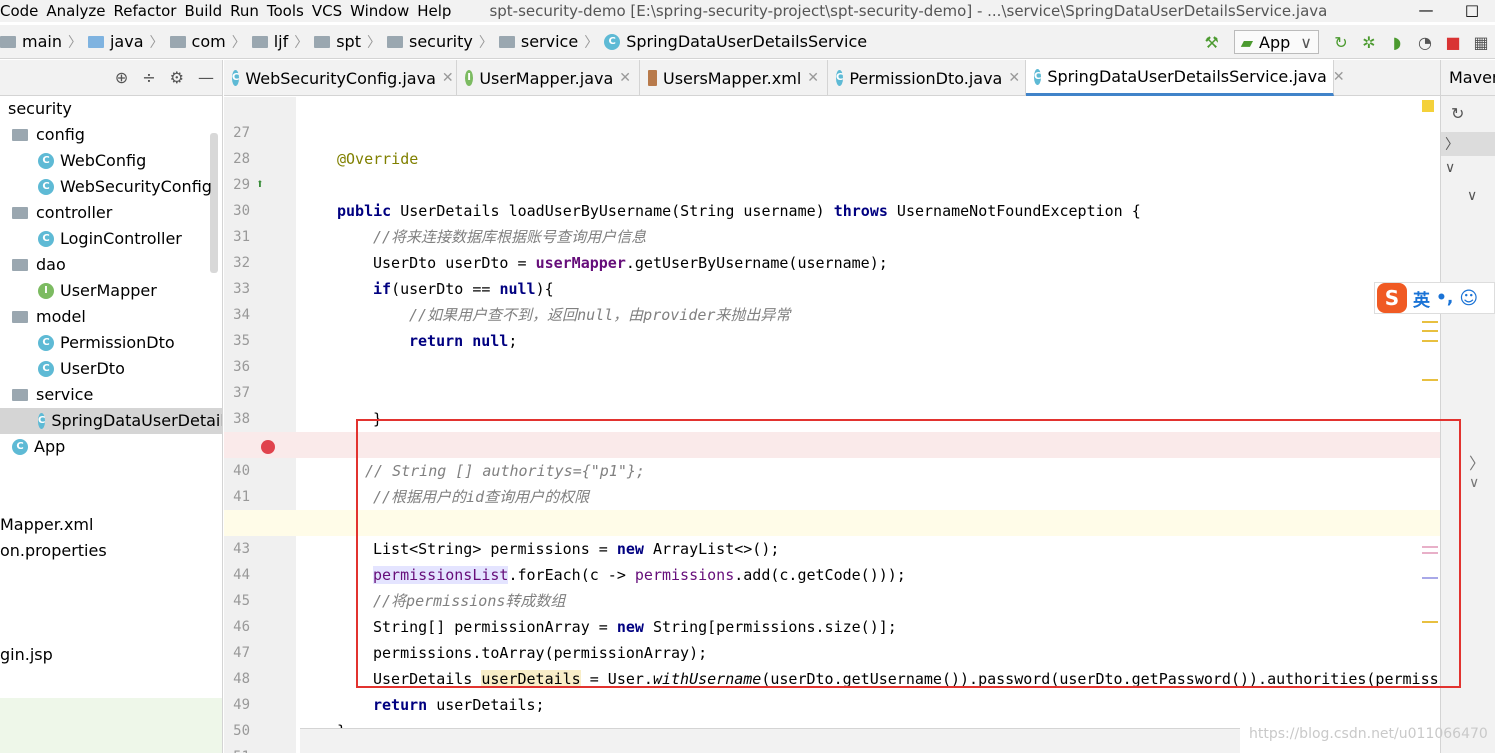  I want to click on tree-item-dao: dao, so click(39, 265).